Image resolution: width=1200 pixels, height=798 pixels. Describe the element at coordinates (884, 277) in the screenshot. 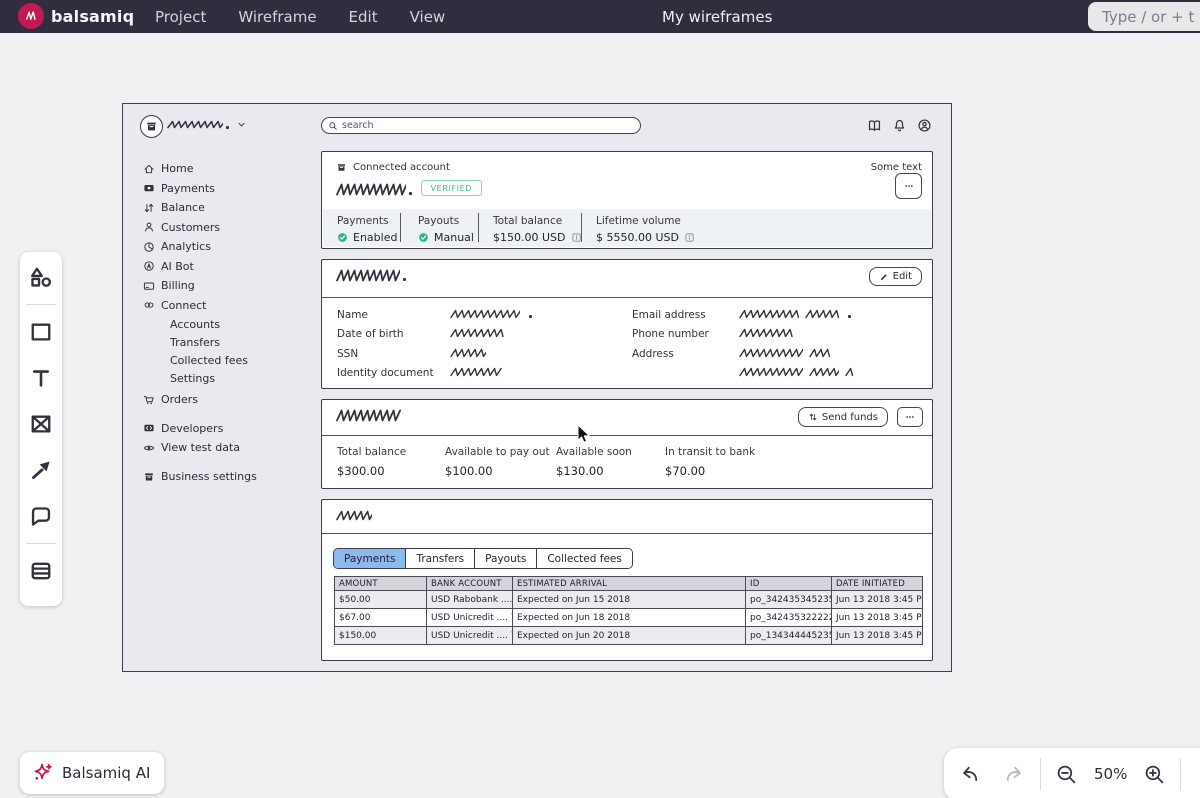

I see `pencil-icon` at that location.